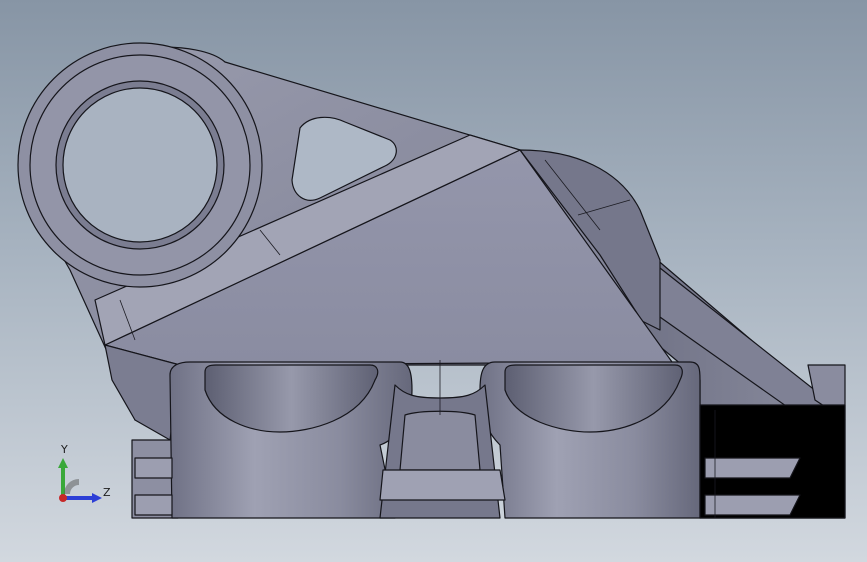 This screenshot has width=867, height=562. What do you see at coordinates (442, 485) in the screenshot?
I see `center-lower-groove` at bounding box center [442, 485].